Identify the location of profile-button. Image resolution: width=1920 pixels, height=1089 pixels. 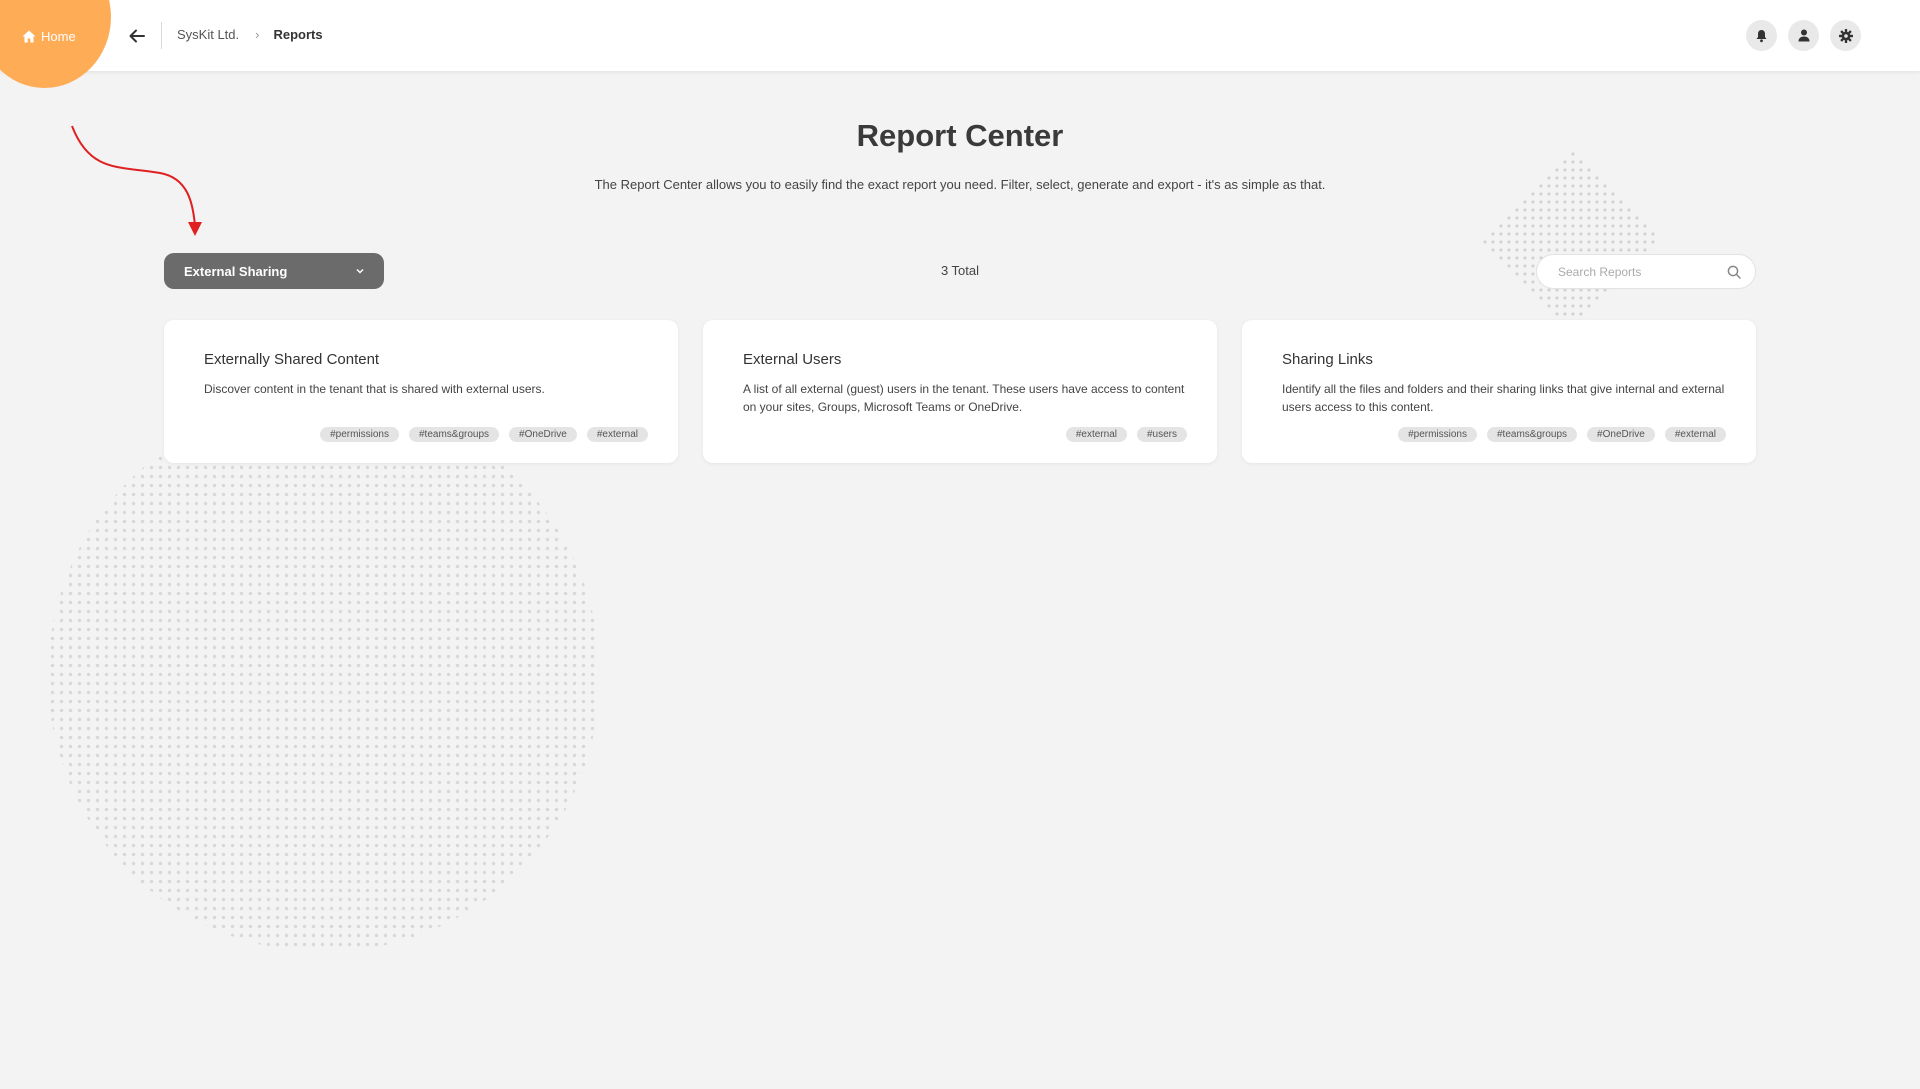
(1803, 35).